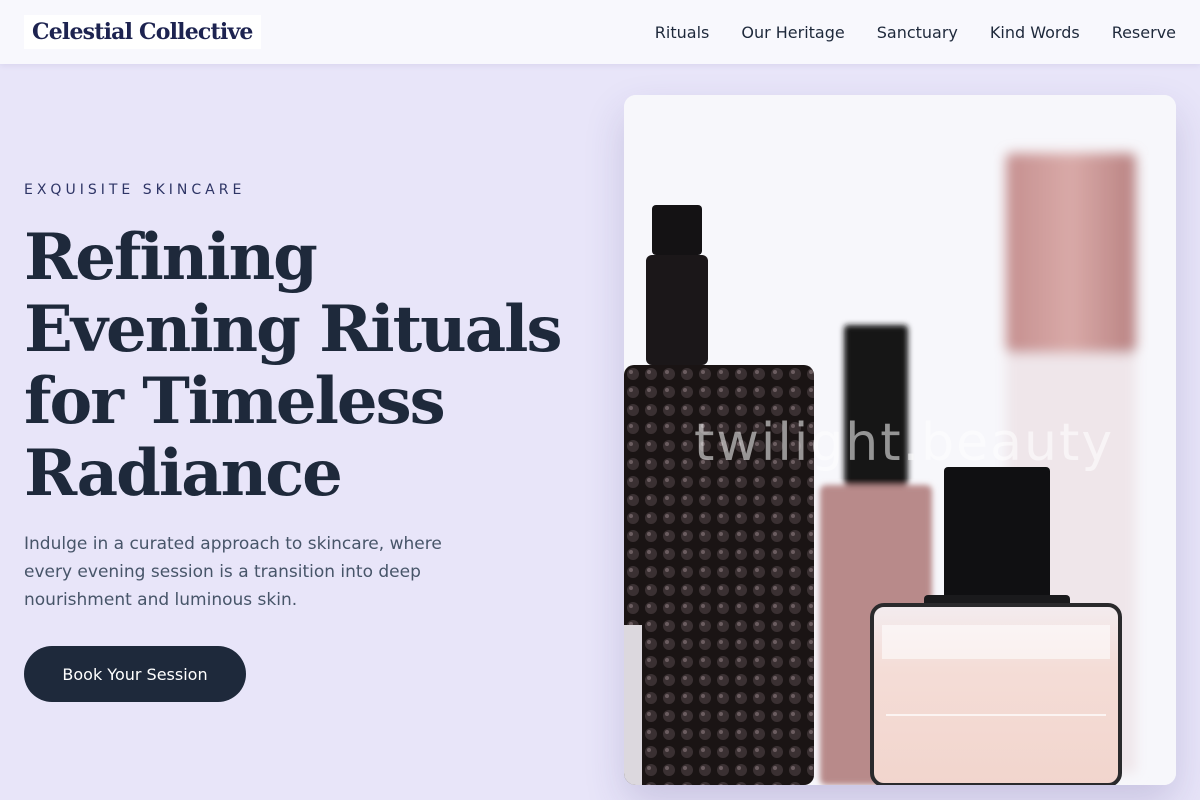  I want to click on nav-item-our-heritage: Our Heritage, so click(792, 32).